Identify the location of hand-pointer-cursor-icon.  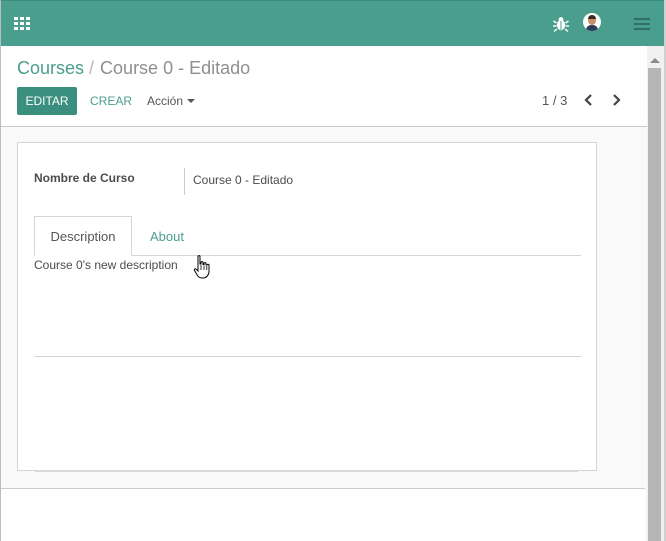
(201, 267).